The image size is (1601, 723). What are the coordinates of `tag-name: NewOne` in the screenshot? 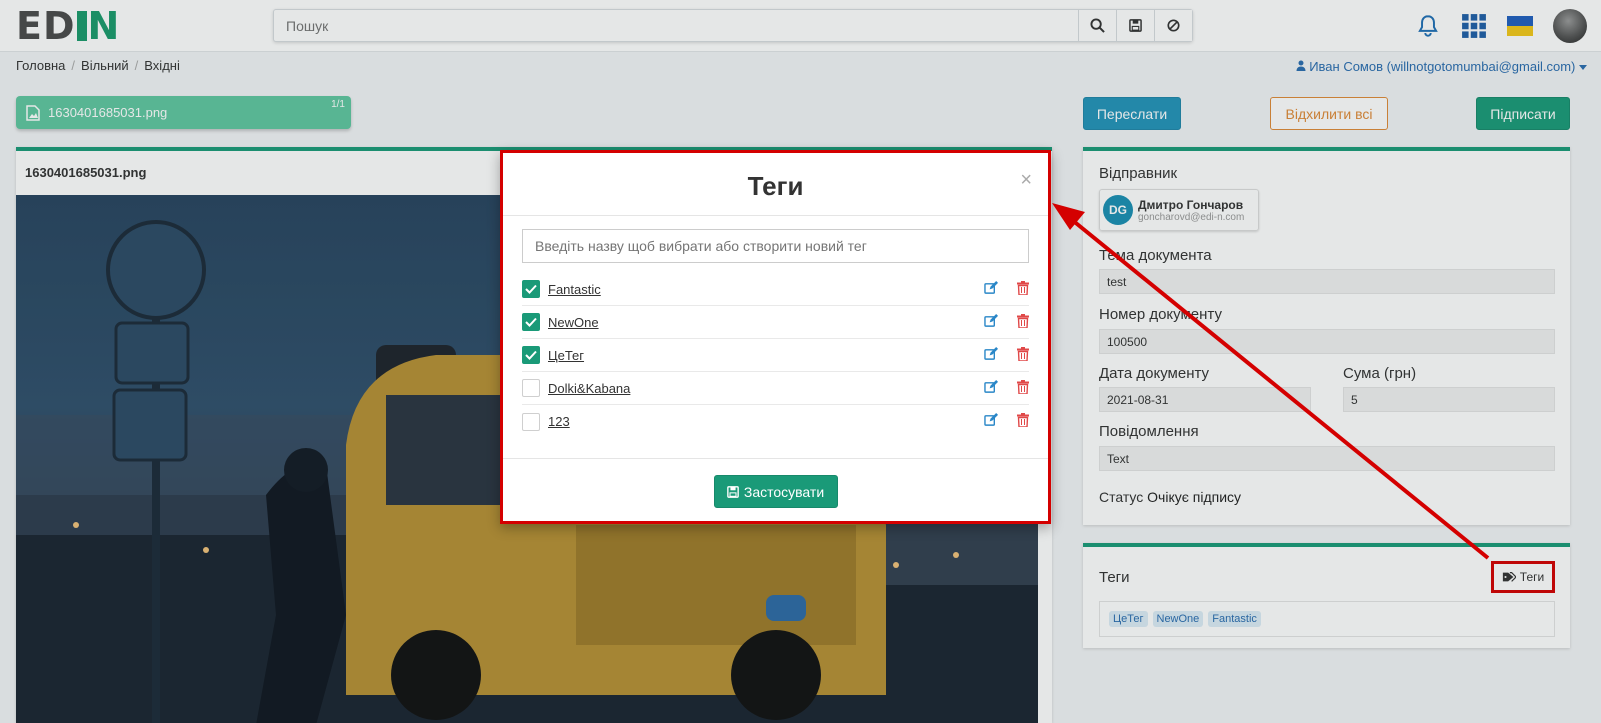 It's located at (573, 322).